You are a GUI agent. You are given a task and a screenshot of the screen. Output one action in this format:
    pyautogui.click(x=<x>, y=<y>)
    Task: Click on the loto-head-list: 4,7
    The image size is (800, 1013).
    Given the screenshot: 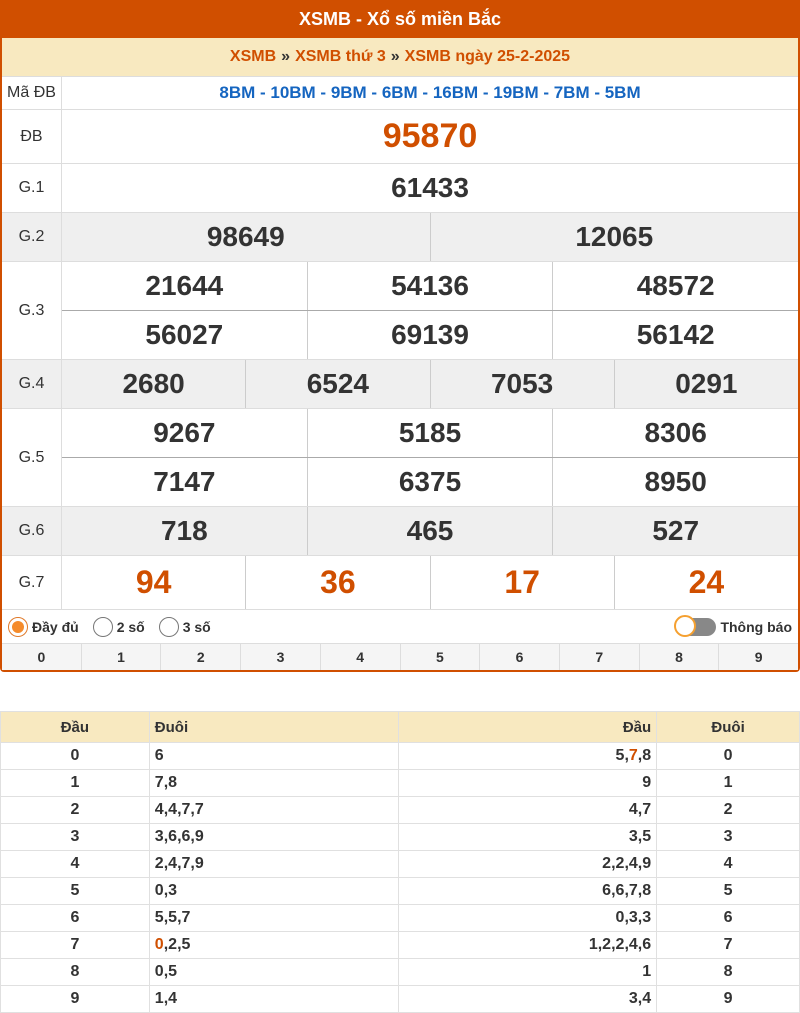 What is the action you would take?
    pyautogui.click(x=528, y=810)
    